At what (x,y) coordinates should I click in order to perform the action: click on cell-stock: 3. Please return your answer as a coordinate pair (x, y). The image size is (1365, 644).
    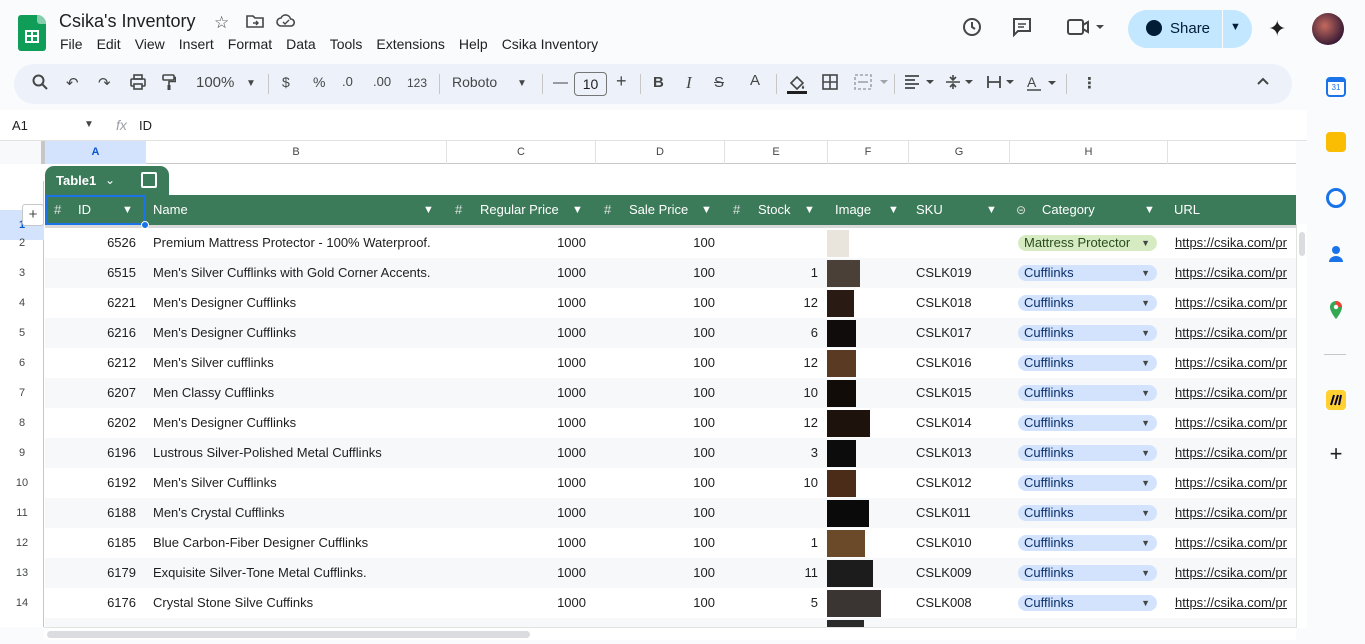
    Looking at the image, I should click on (771, 453).